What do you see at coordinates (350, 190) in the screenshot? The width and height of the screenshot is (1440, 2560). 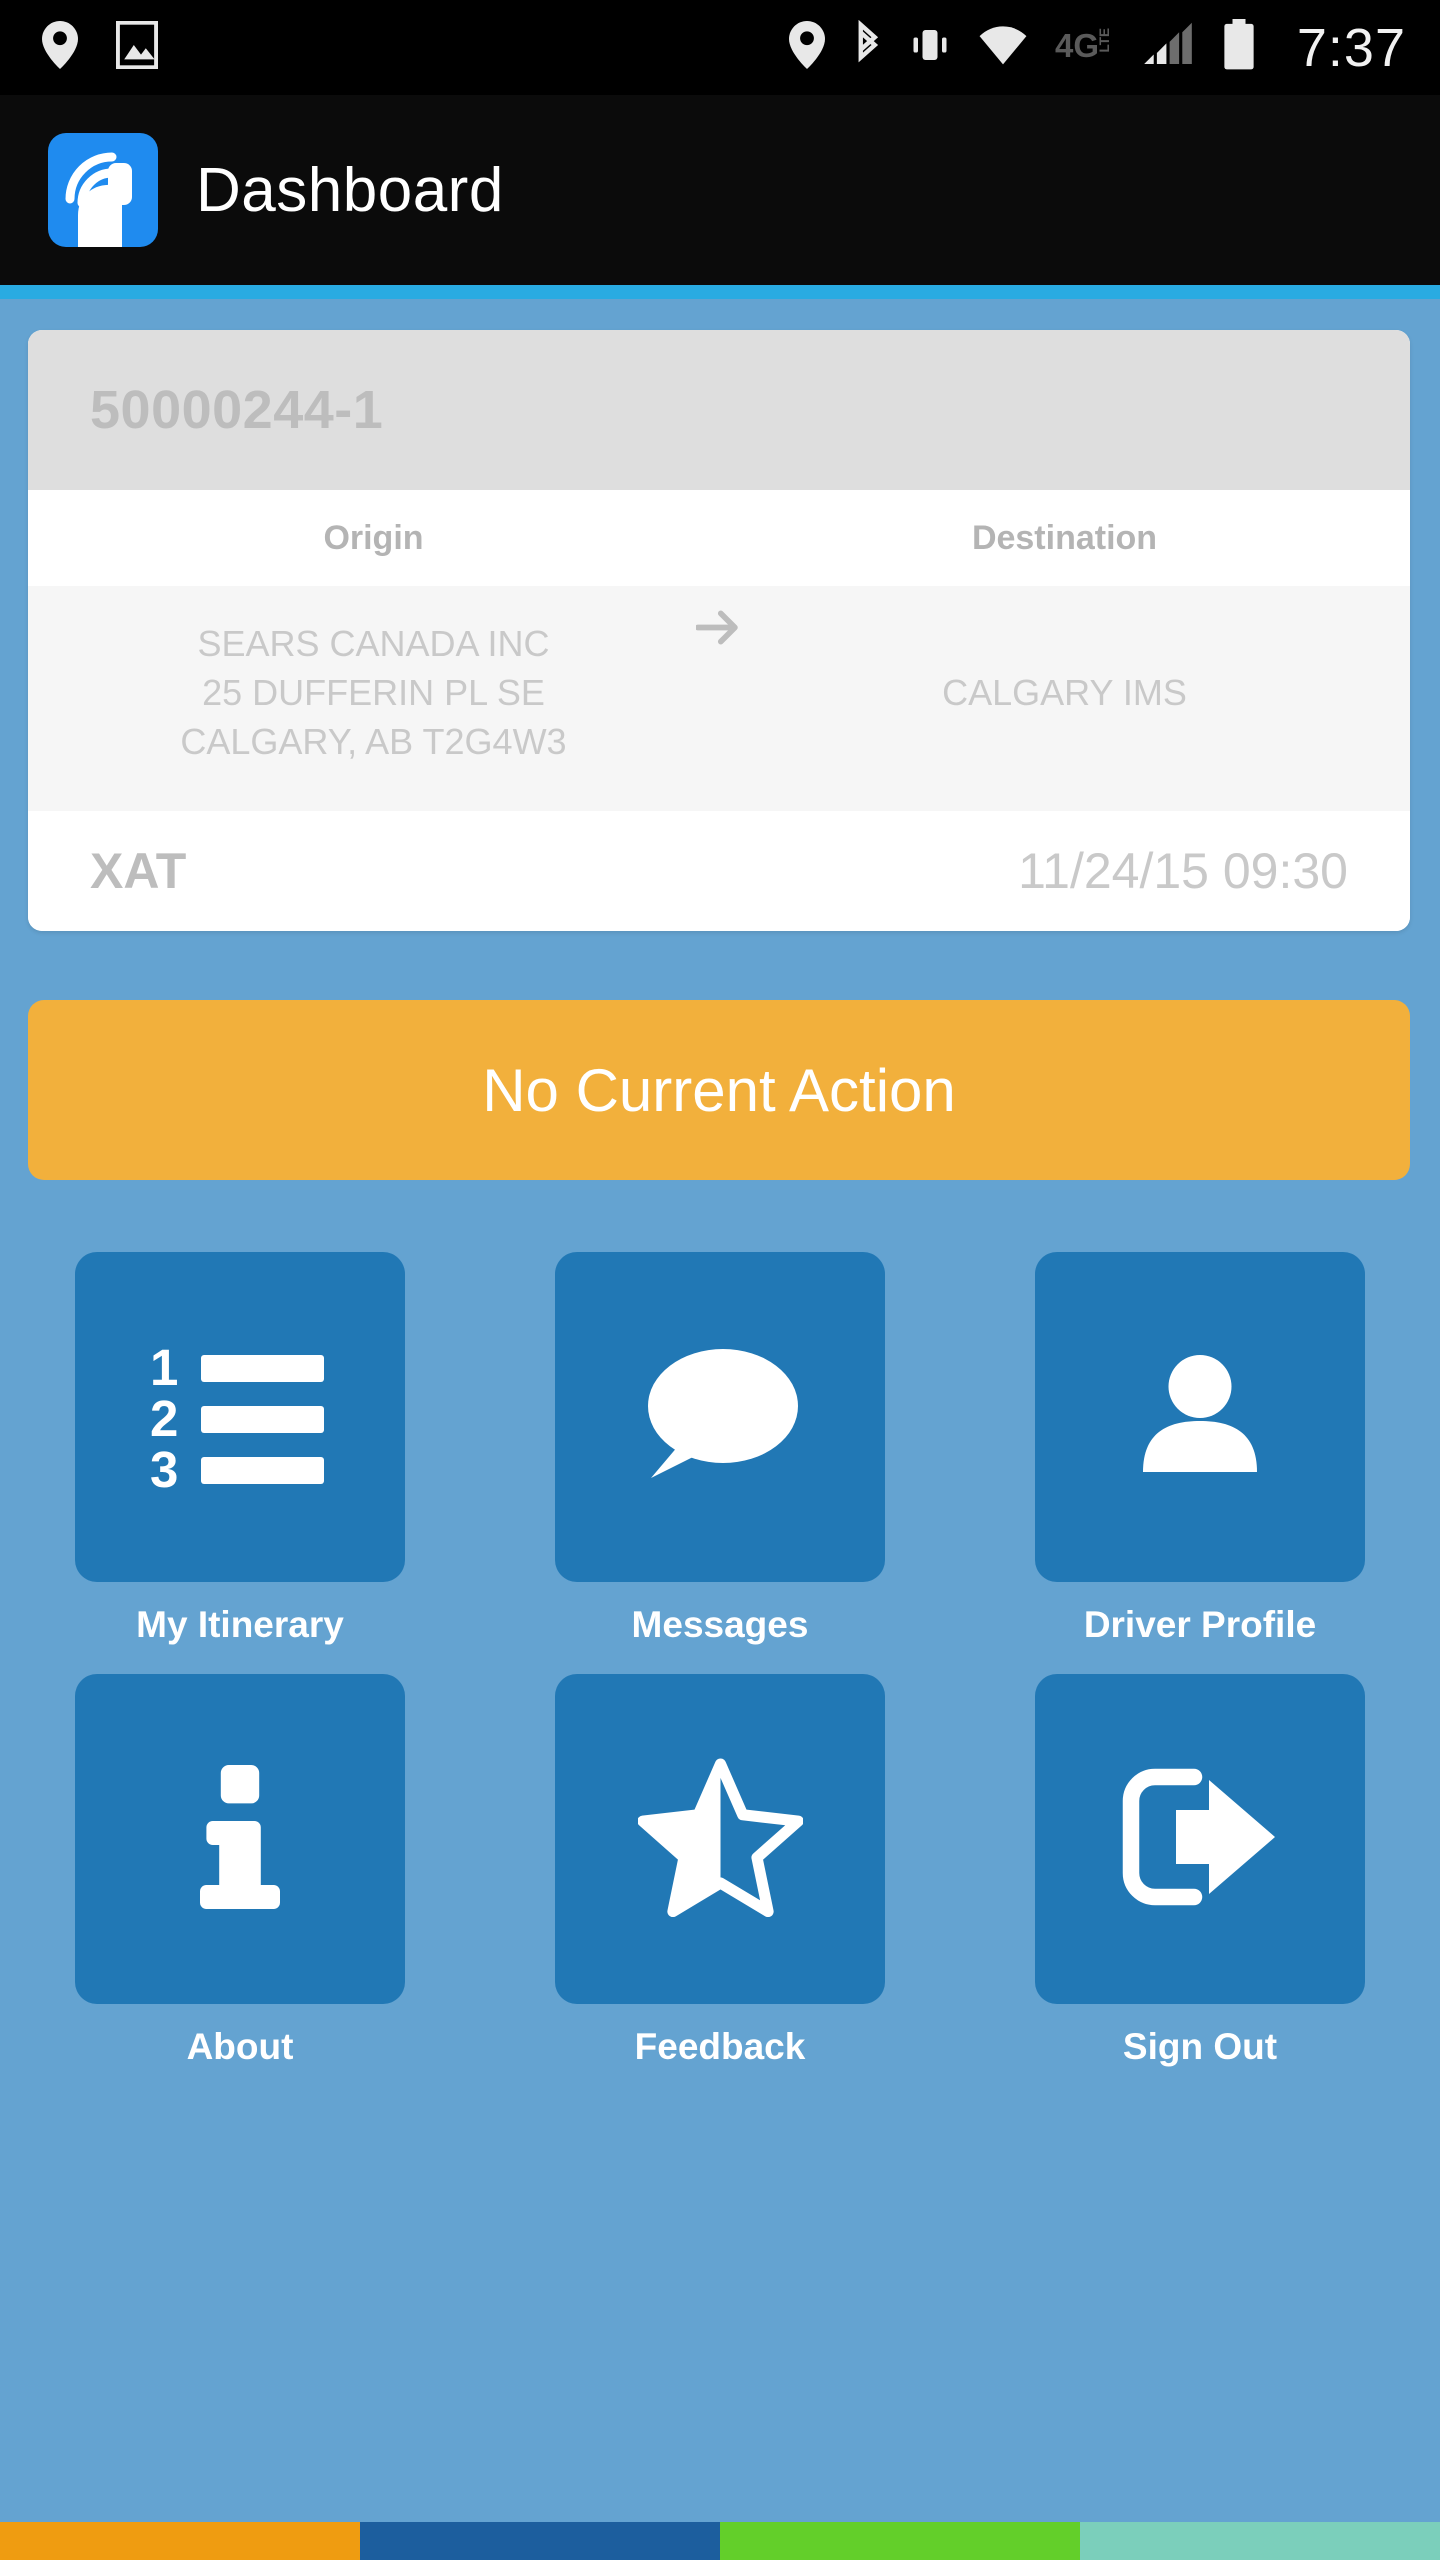 I see `page-title: Dashboard` at bounding box center [350, 190].